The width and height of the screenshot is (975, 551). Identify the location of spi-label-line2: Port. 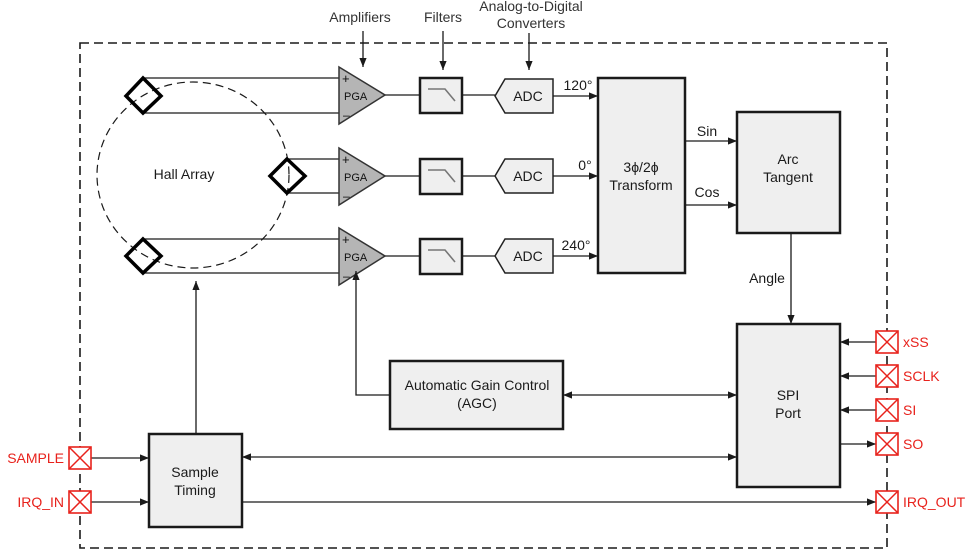
(788, 413).